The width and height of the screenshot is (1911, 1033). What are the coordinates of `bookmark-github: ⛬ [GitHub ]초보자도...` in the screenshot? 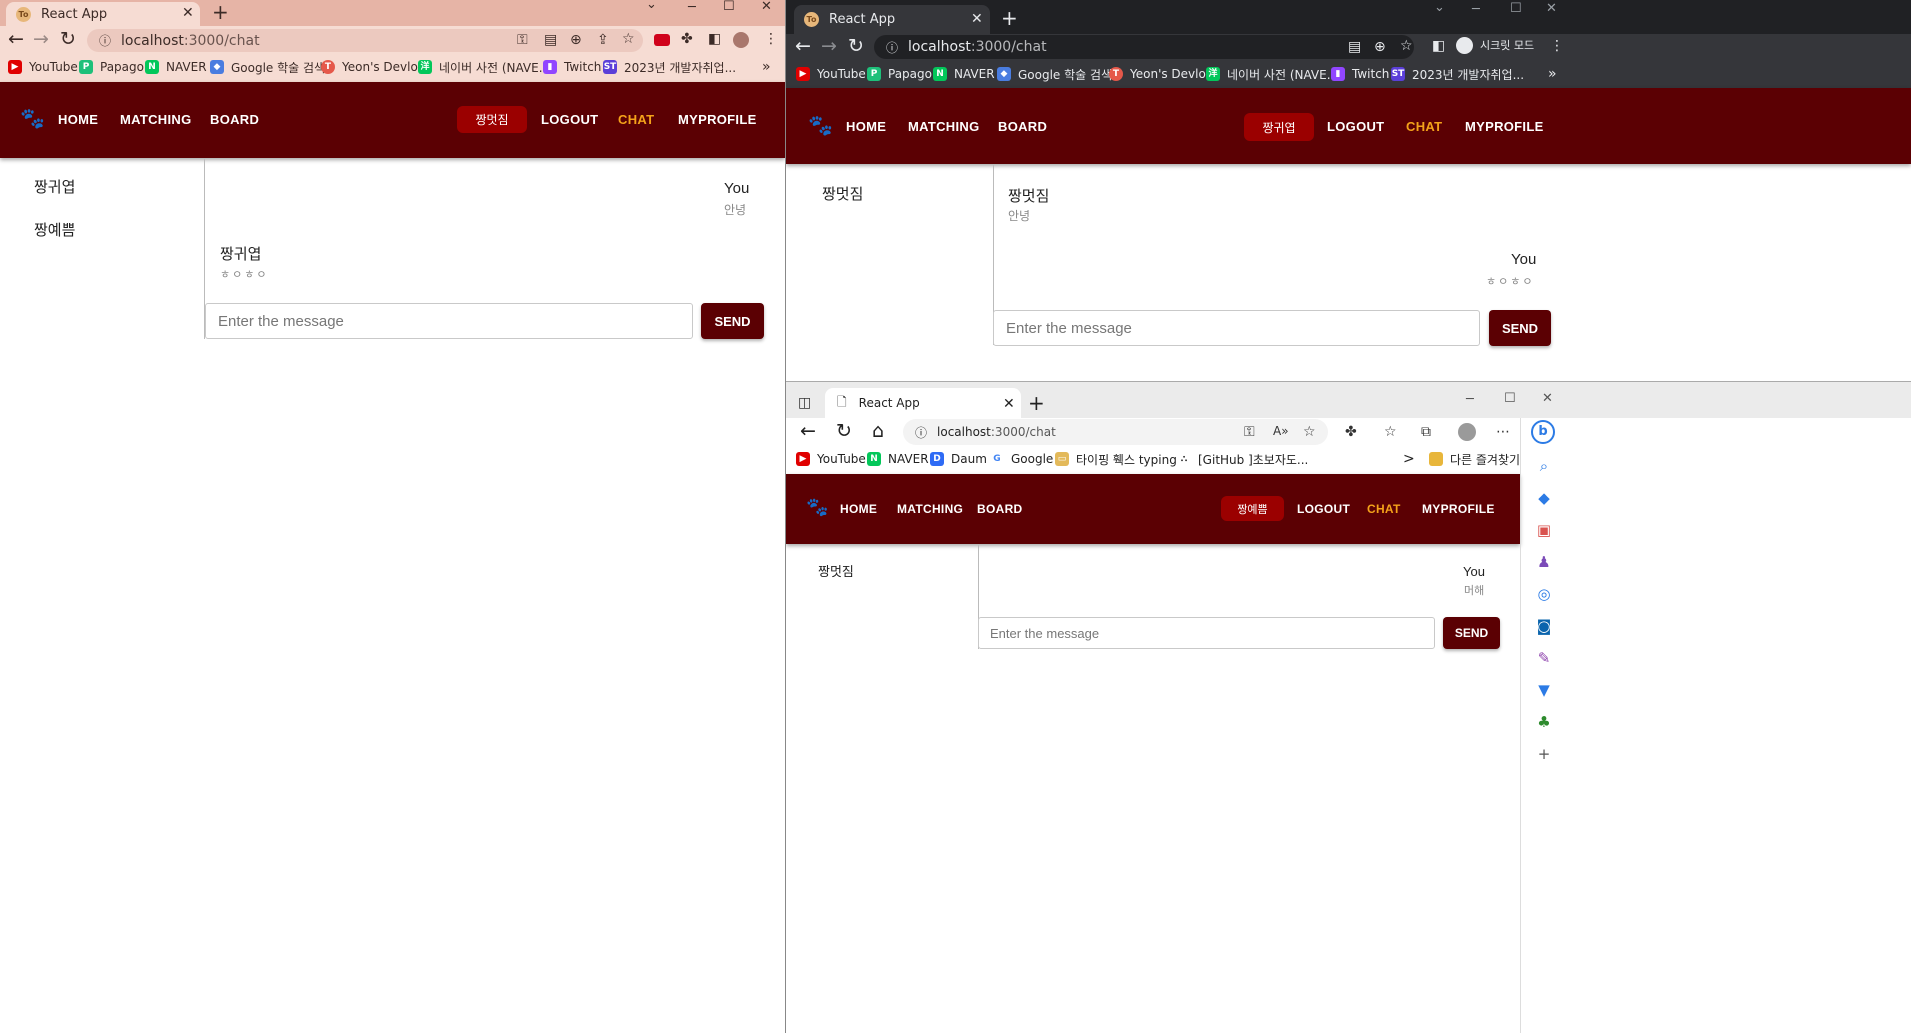 It's located at (1242, 459).